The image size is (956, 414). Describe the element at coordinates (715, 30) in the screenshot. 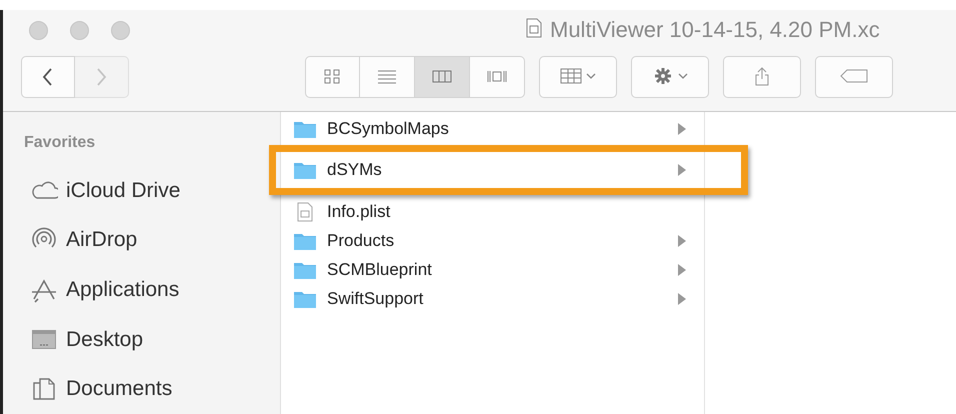

I see `window-title: MultiViewer 10-14-15, 4.20 PM.xc` at that location.